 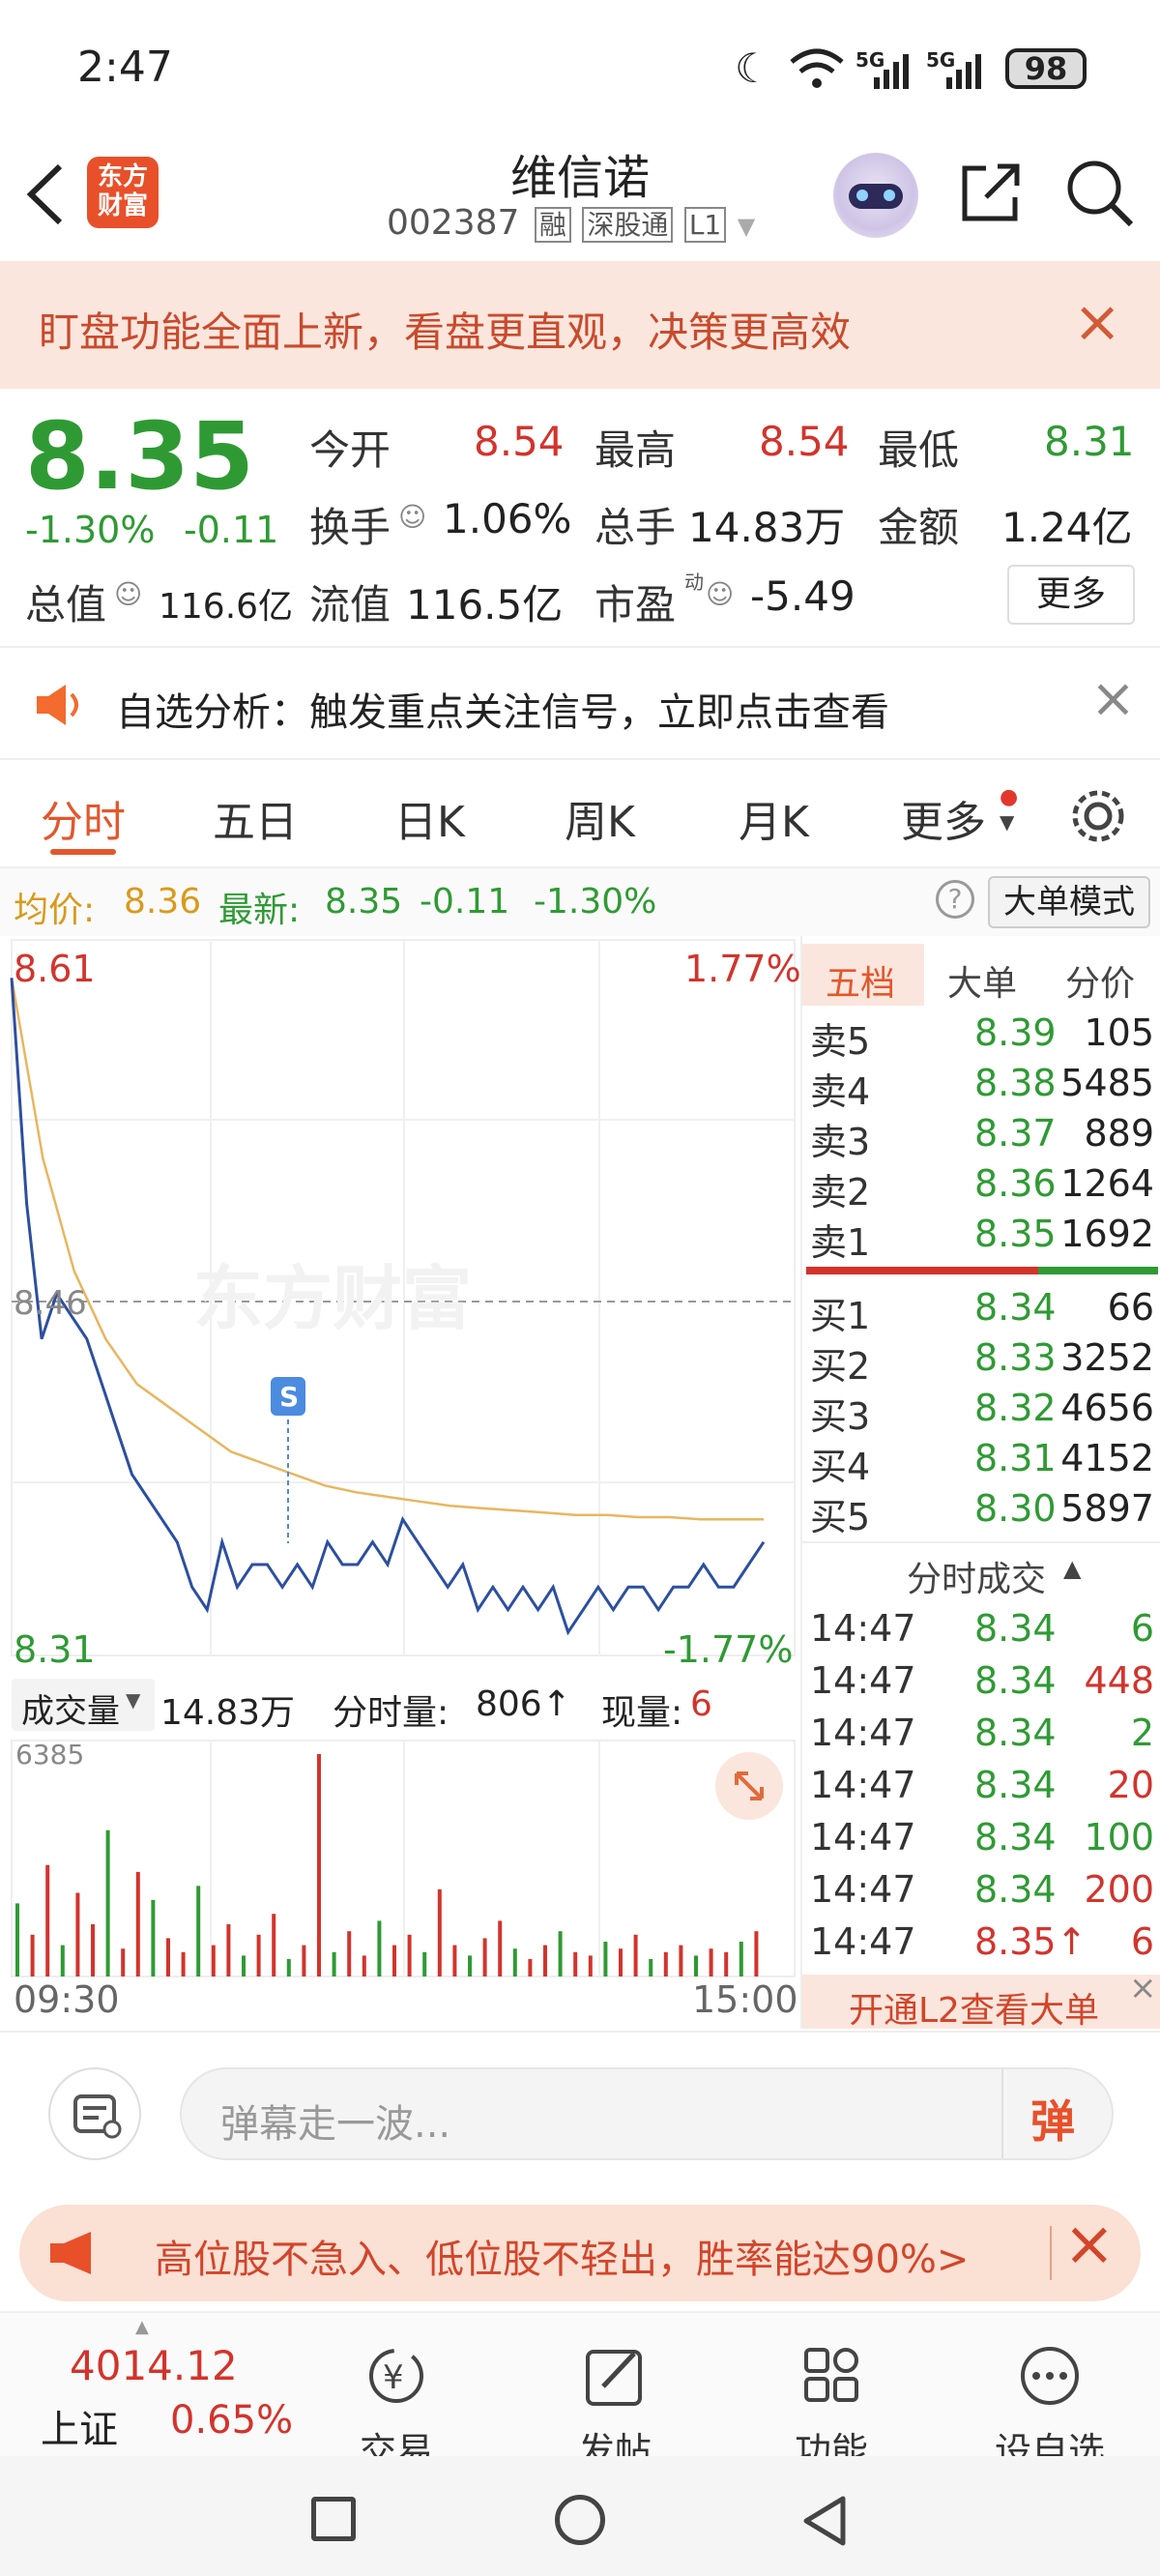 What do you see at coordinates (123, 192) in the screenshot?
I see `app-logo: 东方 财富` at bounding box center [123, 192].